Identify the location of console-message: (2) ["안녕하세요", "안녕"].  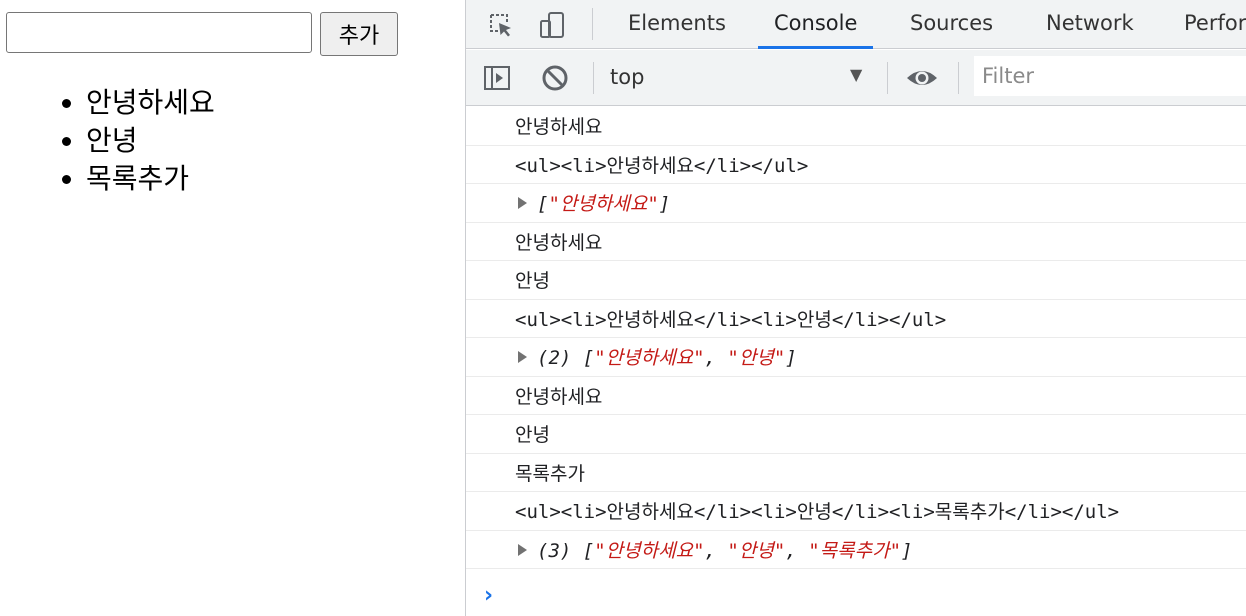
(856, 357).